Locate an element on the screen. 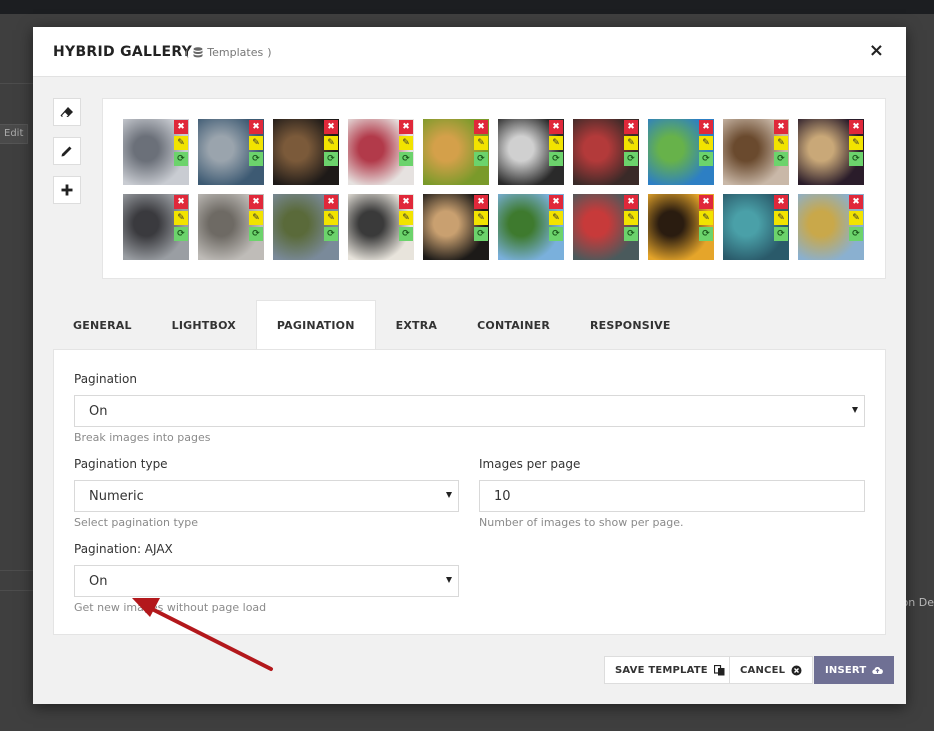 The height and width of the screenshot is (731, 934). tab-general: GENERAL is located at coordinates (102, 325).